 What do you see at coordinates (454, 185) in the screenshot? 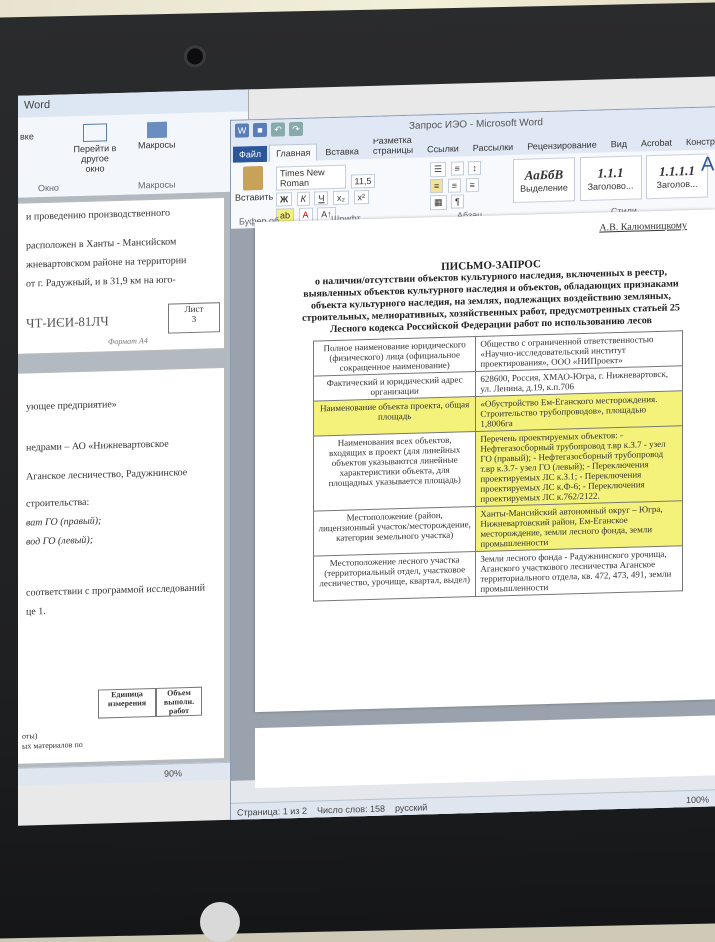
I see `align-center-icon: ≡` at bounding box center [454, 185].